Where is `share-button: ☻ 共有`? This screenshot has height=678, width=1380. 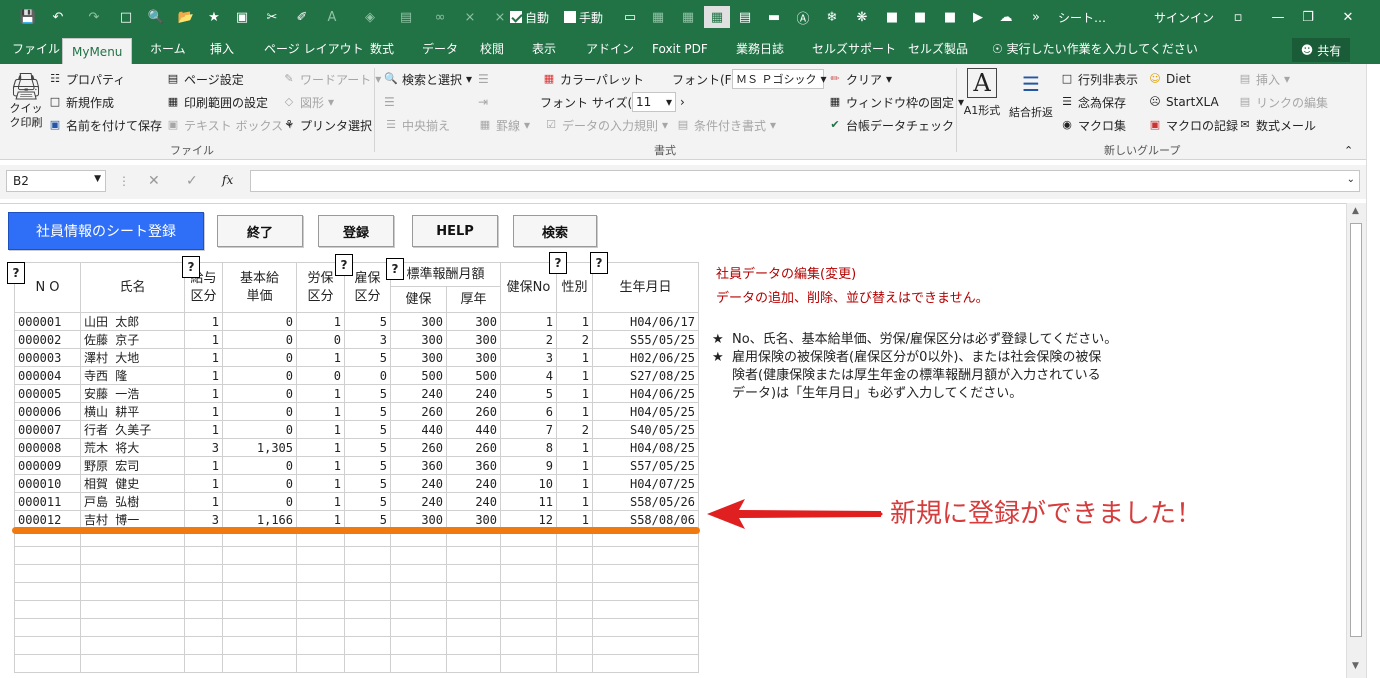
share-button: ☻ 共有 is located at coordinates (1321, 50).